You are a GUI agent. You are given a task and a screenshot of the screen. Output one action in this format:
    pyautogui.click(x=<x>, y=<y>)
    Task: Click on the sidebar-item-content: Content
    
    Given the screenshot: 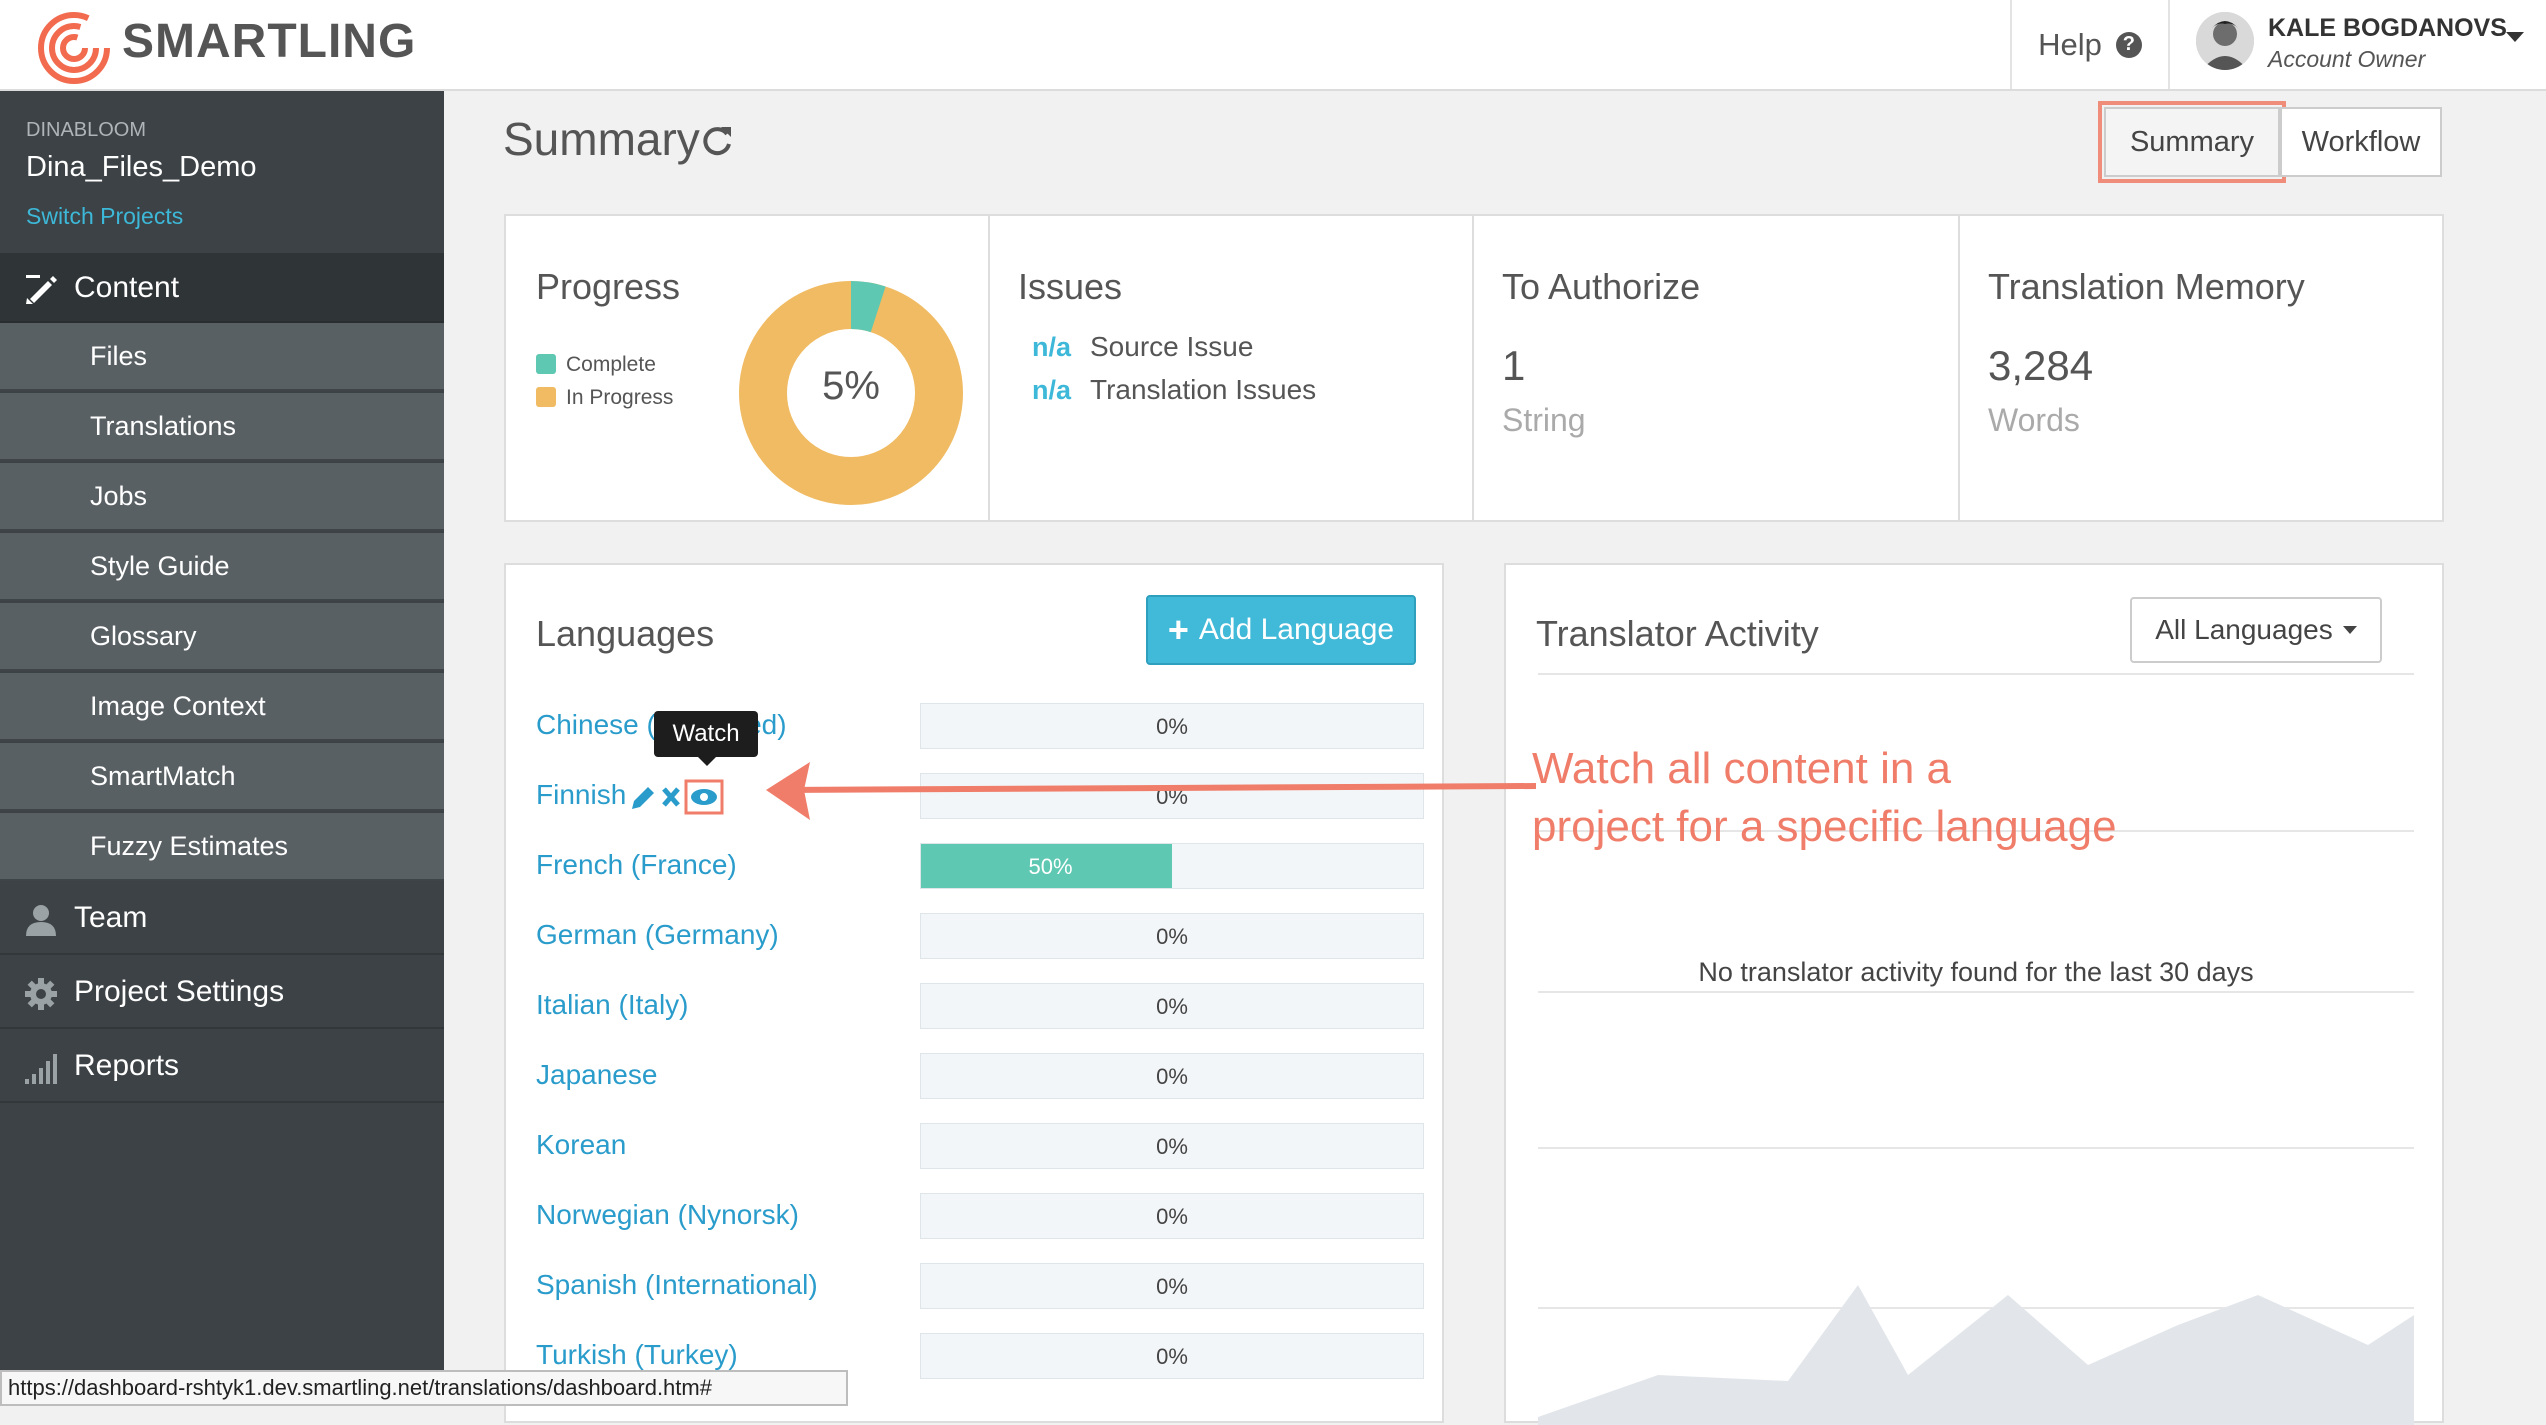 What is the action you would take?
    pyautogui.click(x=222, y=288)
    